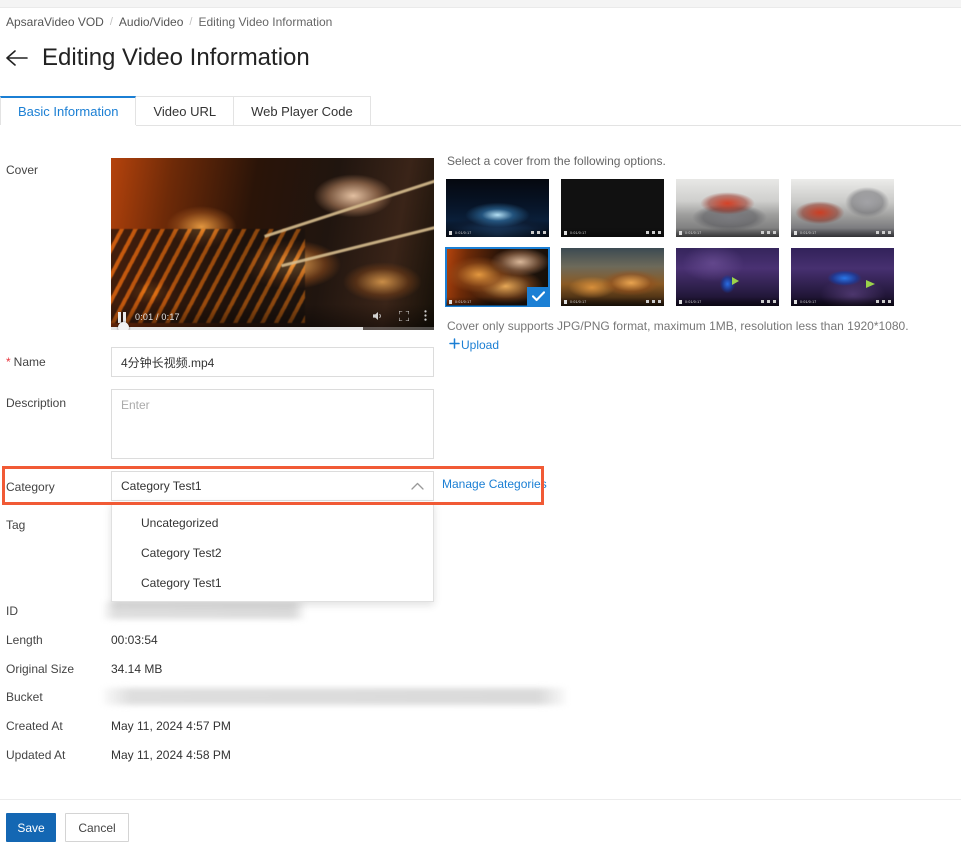 Image resolution: width=961 pixels, height=856 pixels. What do you see at coordinates (334, 696) in the screenshot?
I see `bucket-value-redacted` at bounding box center [334, 696].